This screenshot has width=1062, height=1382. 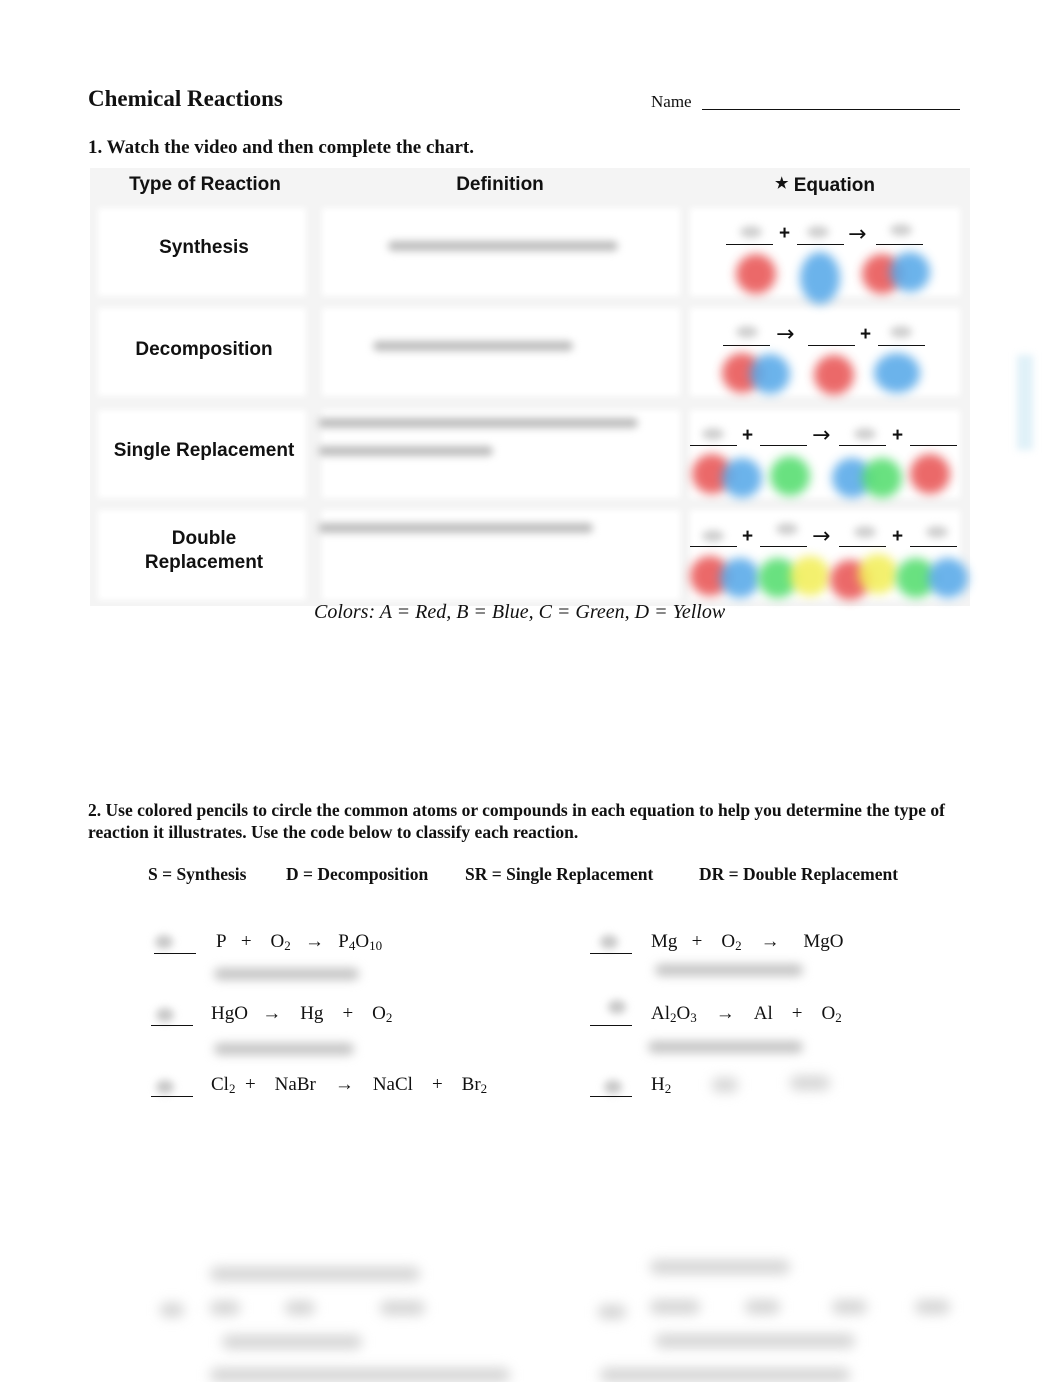 I want to click on column-header-type: Type of Reaction, so click(x=205, y=184).